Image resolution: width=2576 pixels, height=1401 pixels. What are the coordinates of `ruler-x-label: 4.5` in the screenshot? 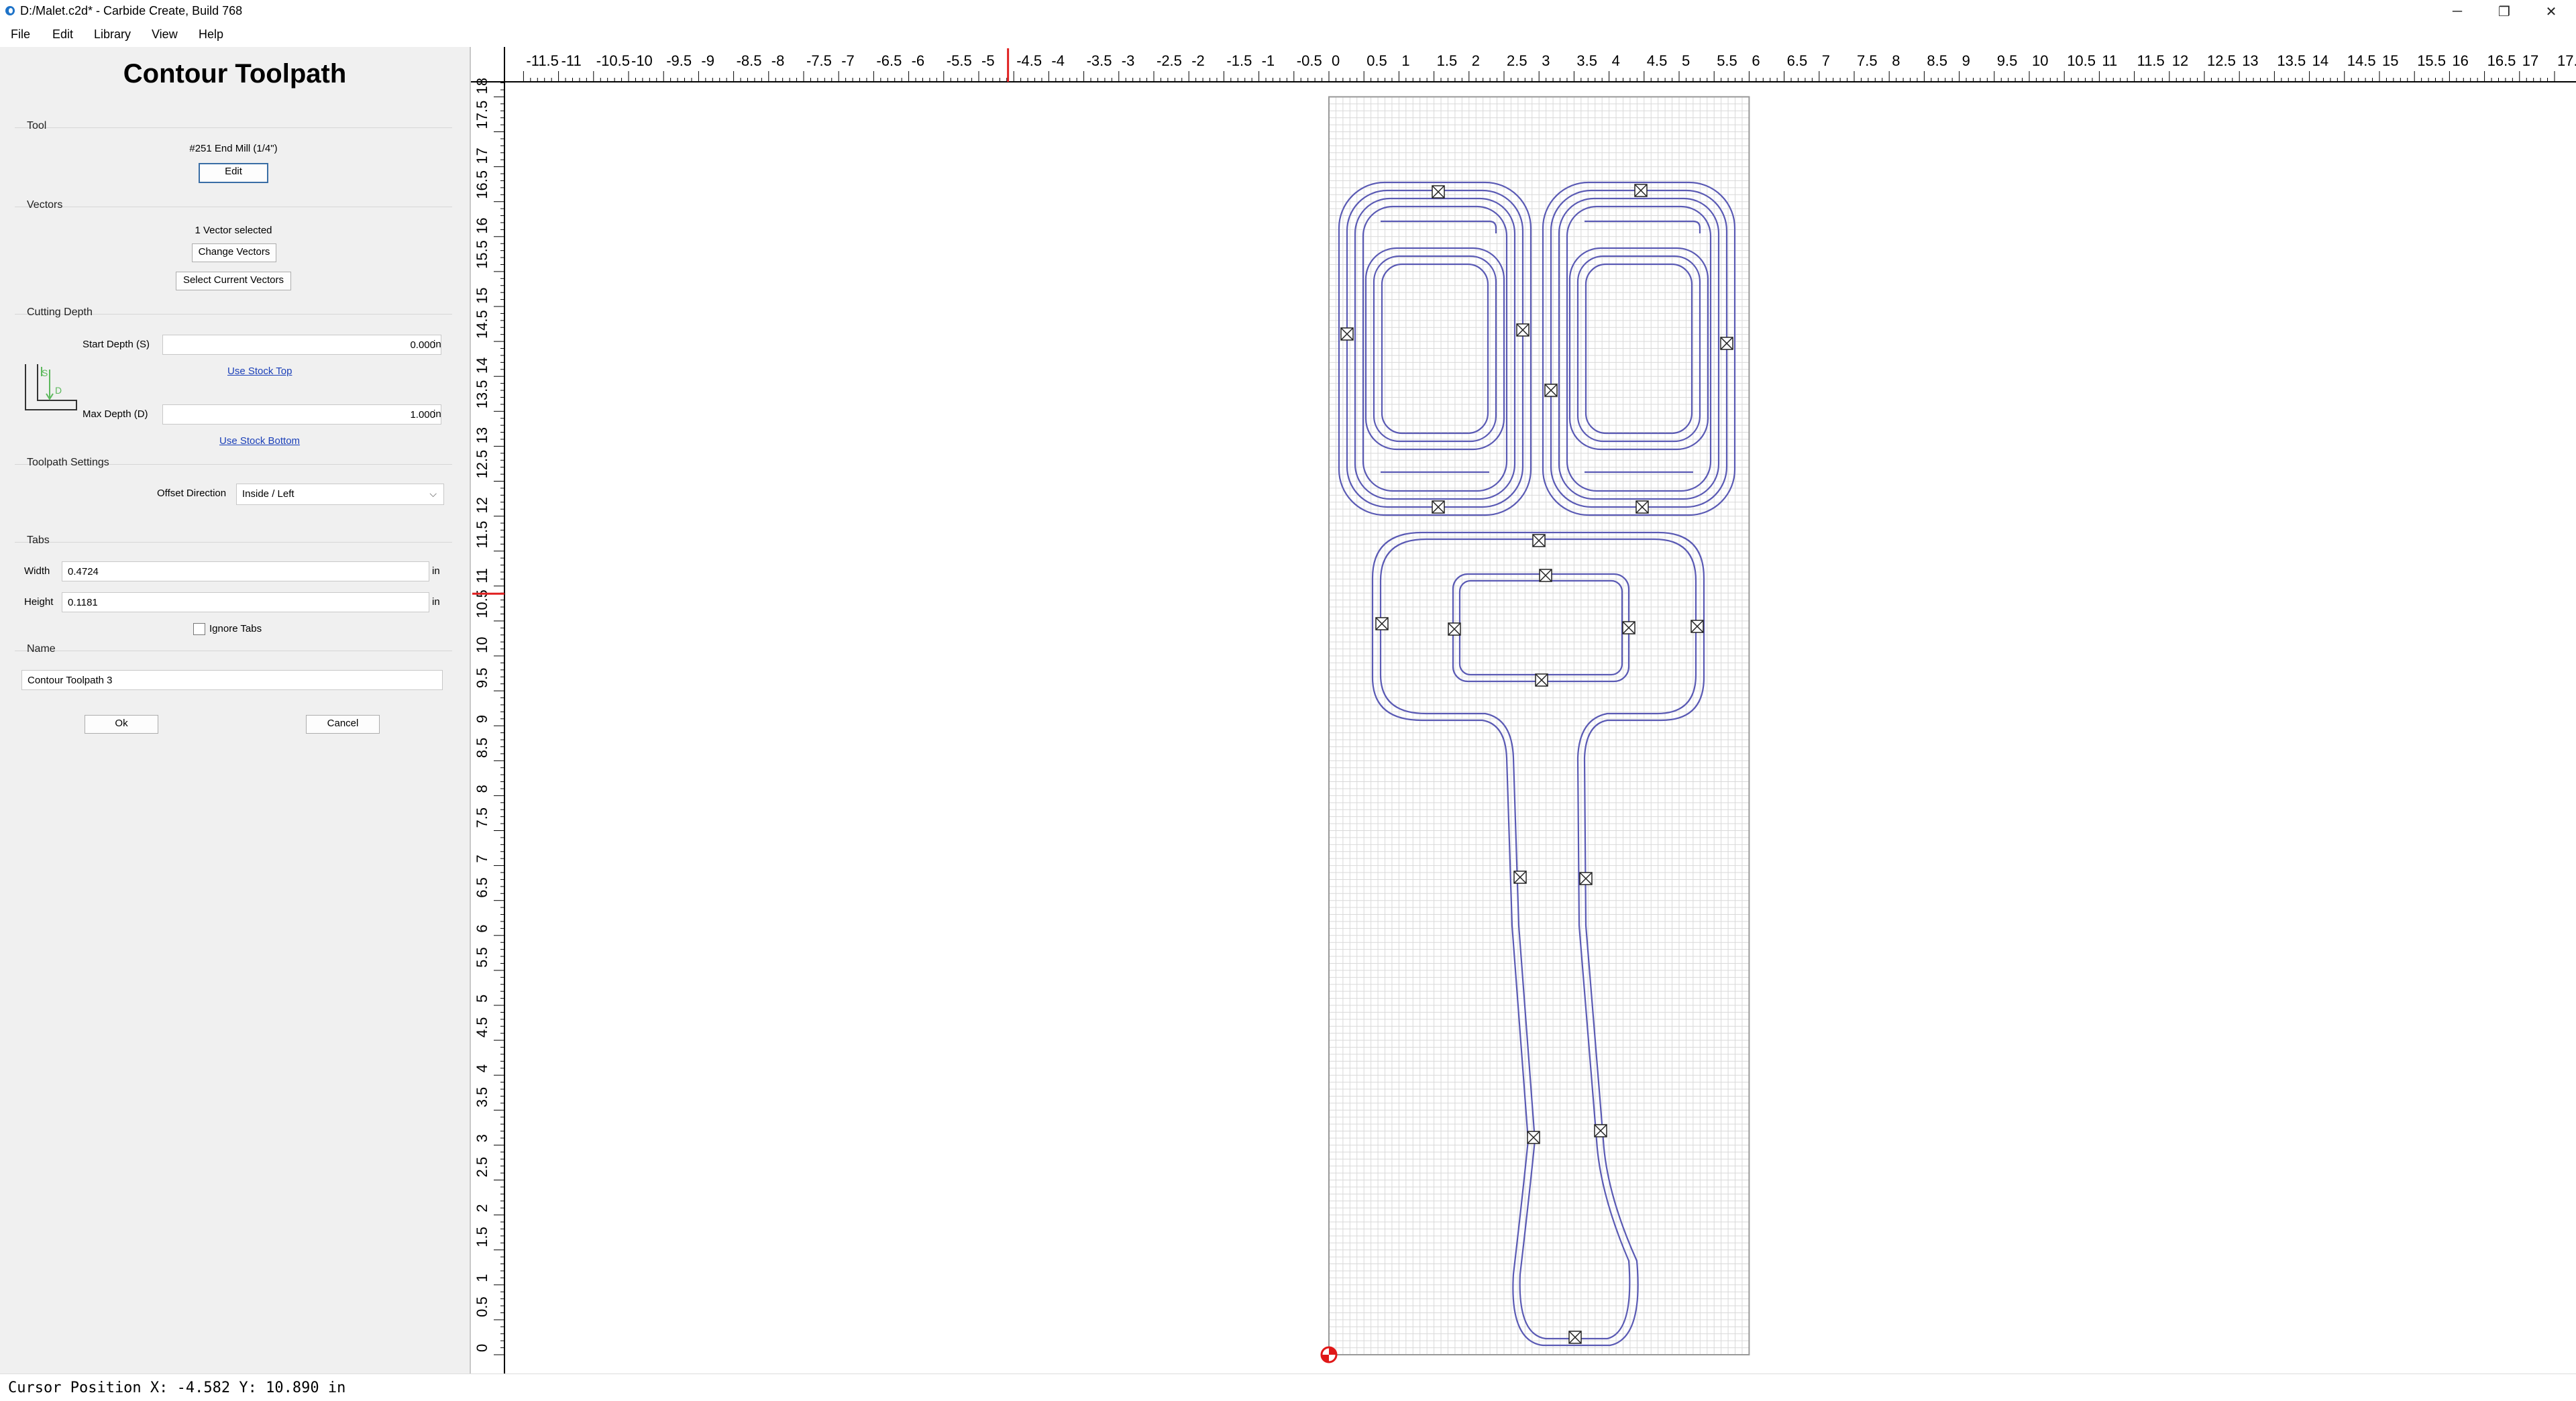 It's located at (1657, 60).